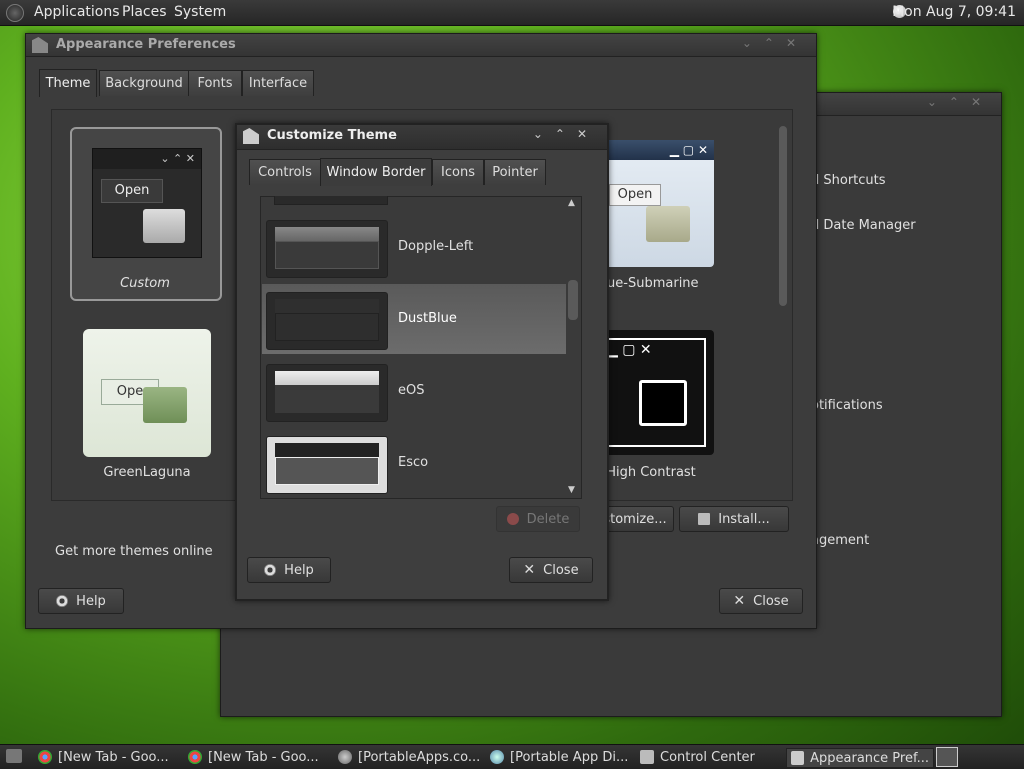 Image resolution: width=1024 pixels, height=769 pixels. I want to click on distro-logo-icon, so click(15, 13).